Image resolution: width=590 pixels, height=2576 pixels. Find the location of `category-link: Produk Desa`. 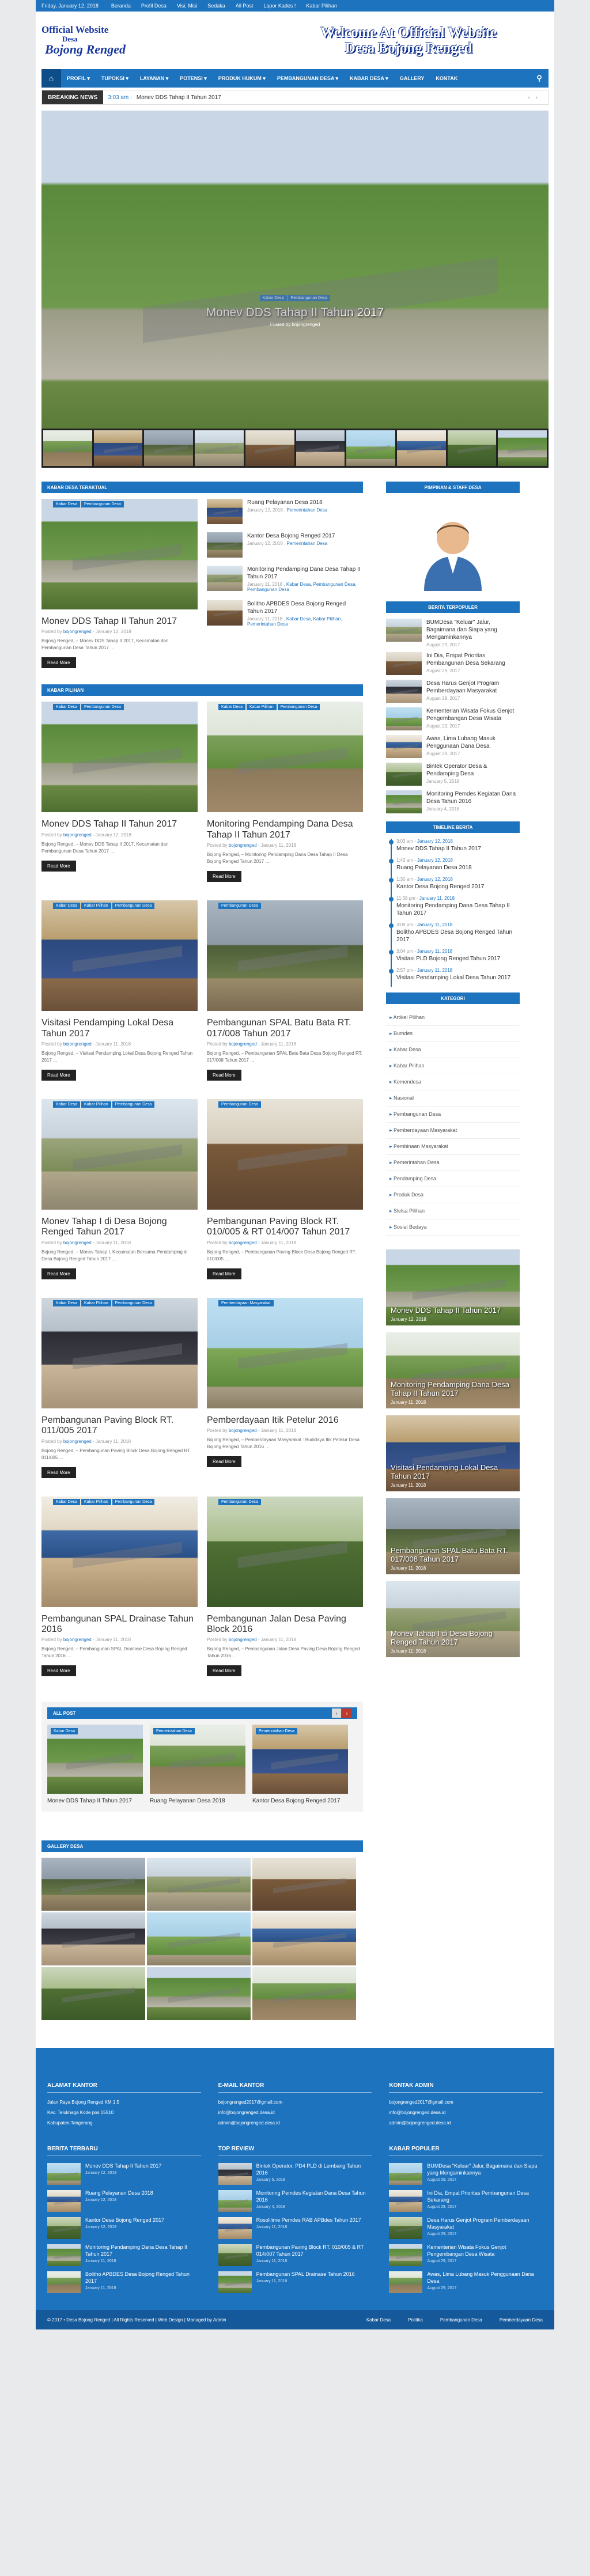

category-link: Produk Desa is located at coordinates (453, 1195).